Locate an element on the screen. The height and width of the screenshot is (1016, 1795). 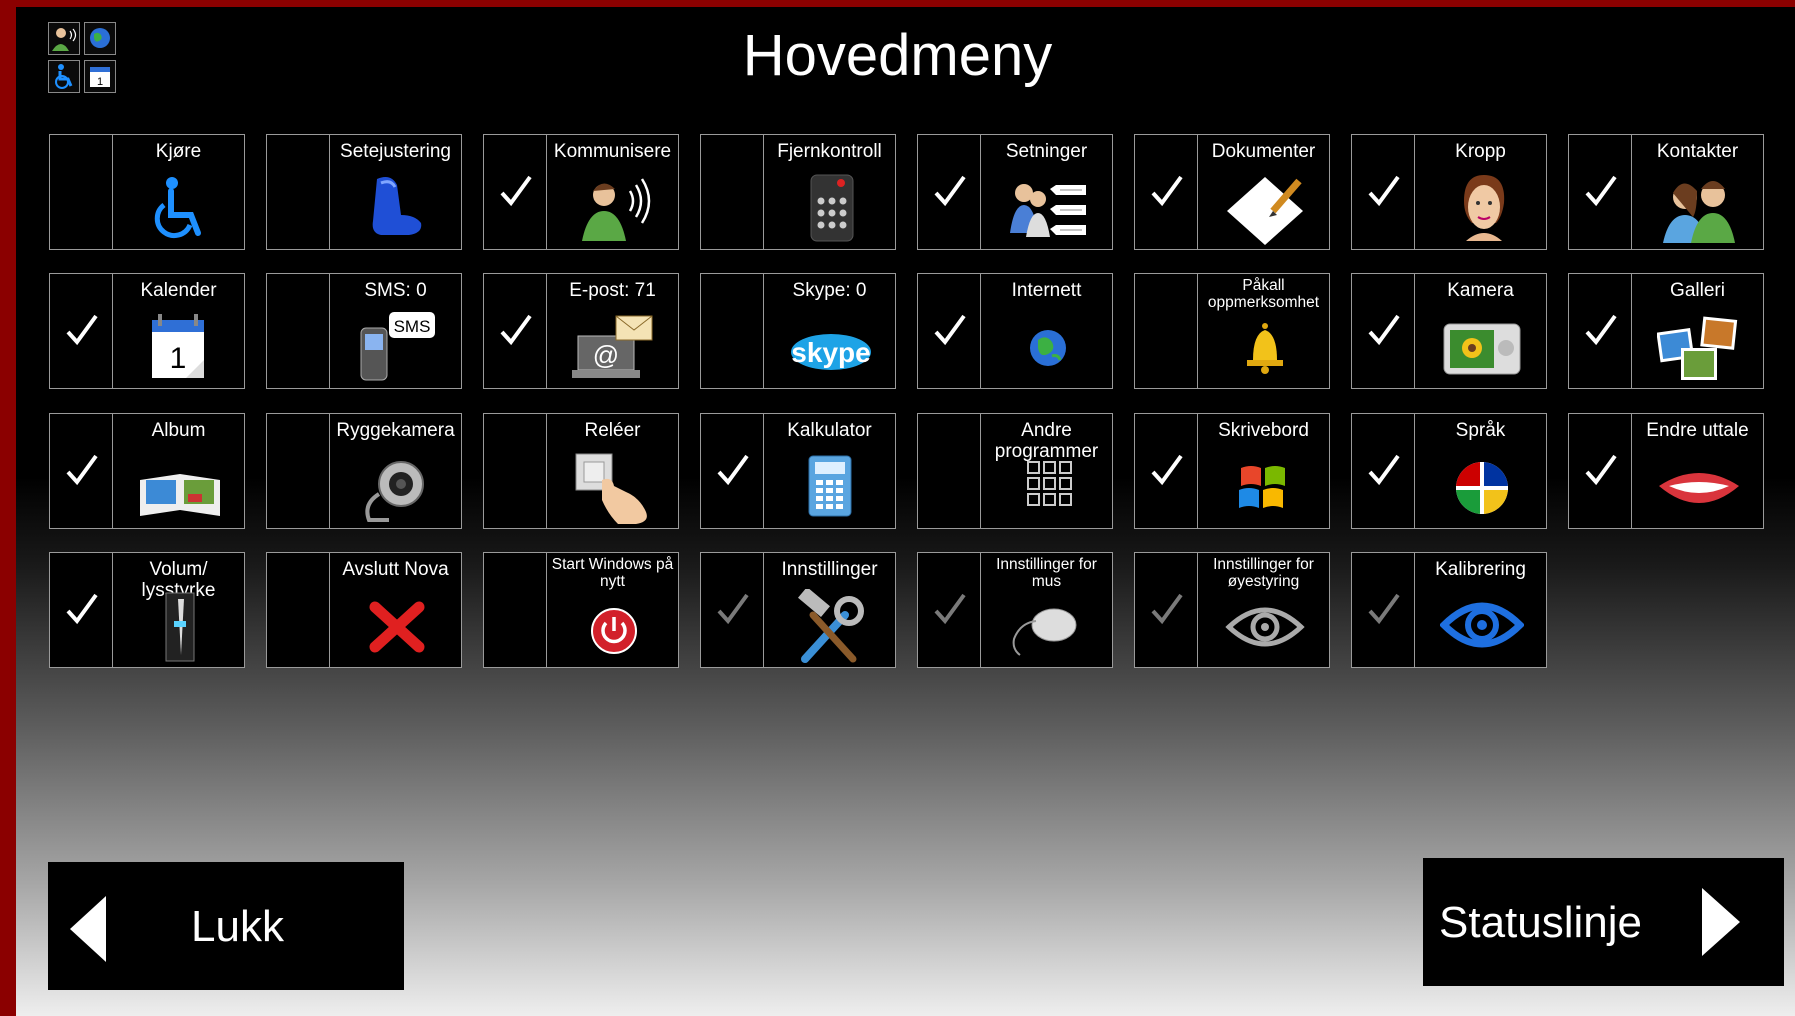
menu-tile-setejustering: Setejustering is located at coordinates (364, 192).